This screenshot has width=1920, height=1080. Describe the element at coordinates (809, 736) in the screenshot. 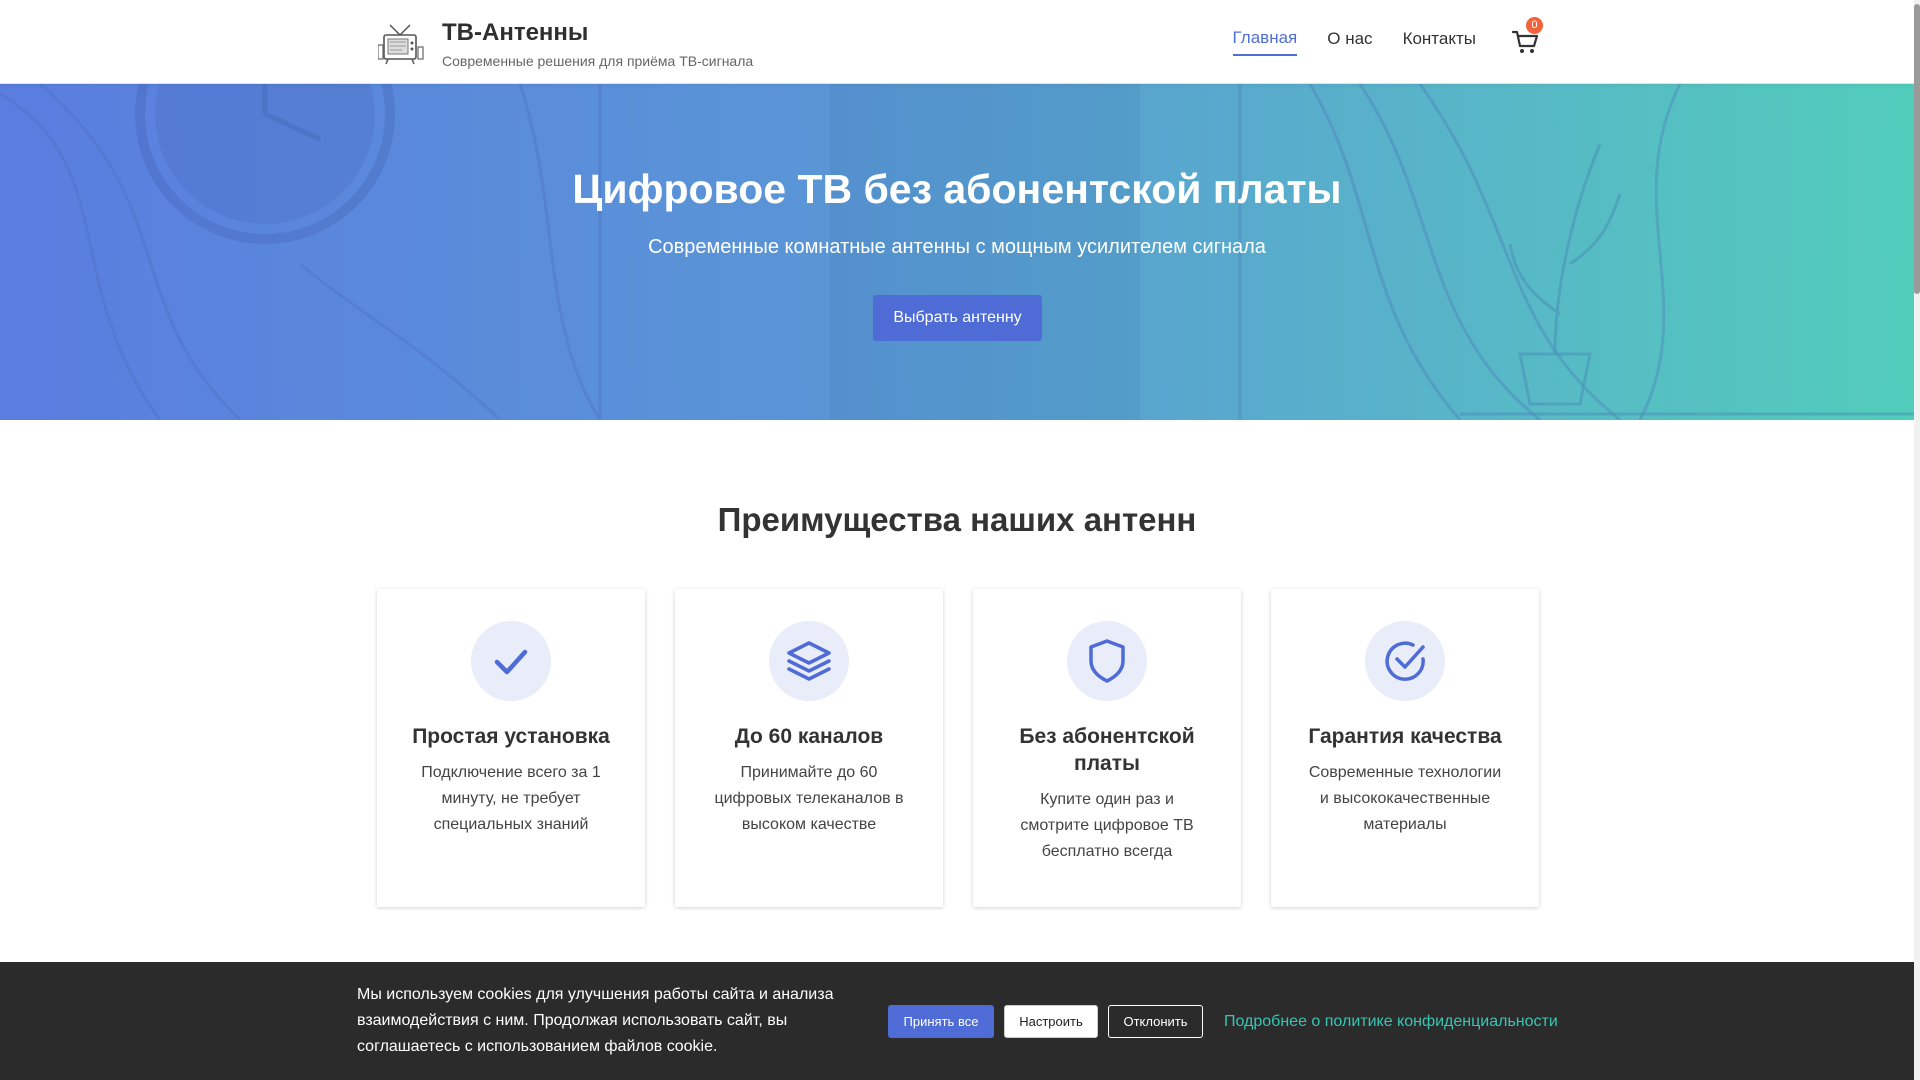

I see `feature-title: До 60 каналов` at that location.